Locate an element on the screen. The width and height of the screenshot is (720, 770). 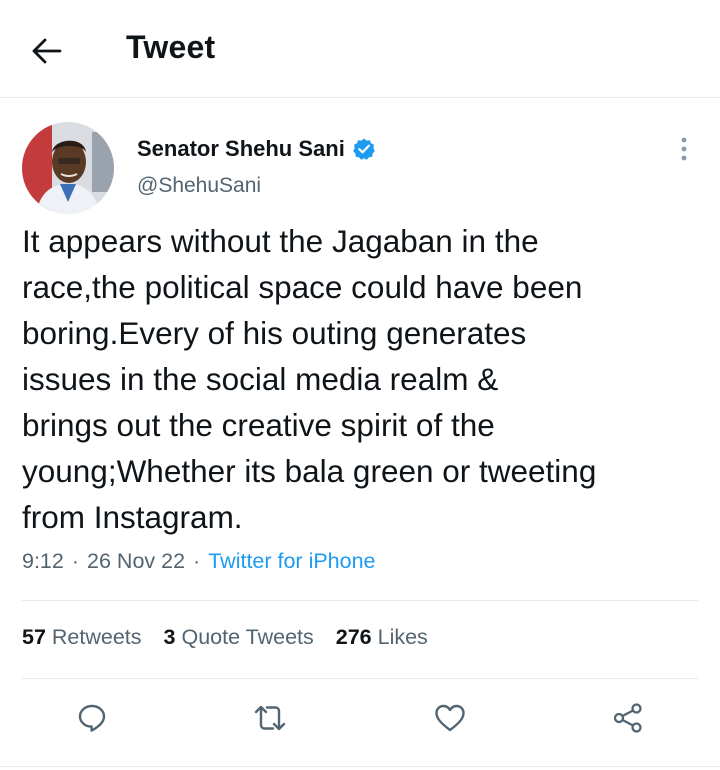
back-button is located at coordinates (47, 51).